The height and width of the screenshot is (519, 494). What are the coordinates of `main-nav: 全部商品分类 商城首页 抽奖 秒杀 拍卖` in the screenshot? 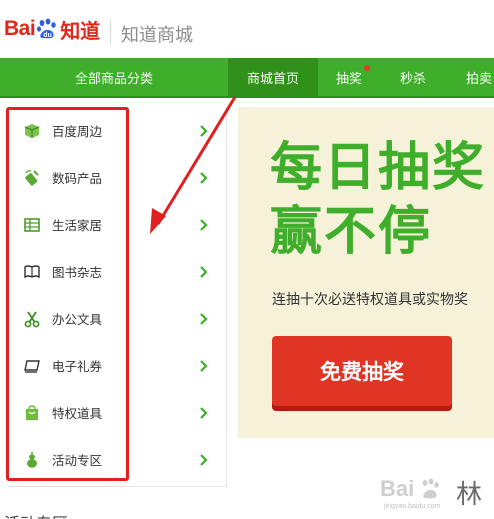 It's located at (247, 78).